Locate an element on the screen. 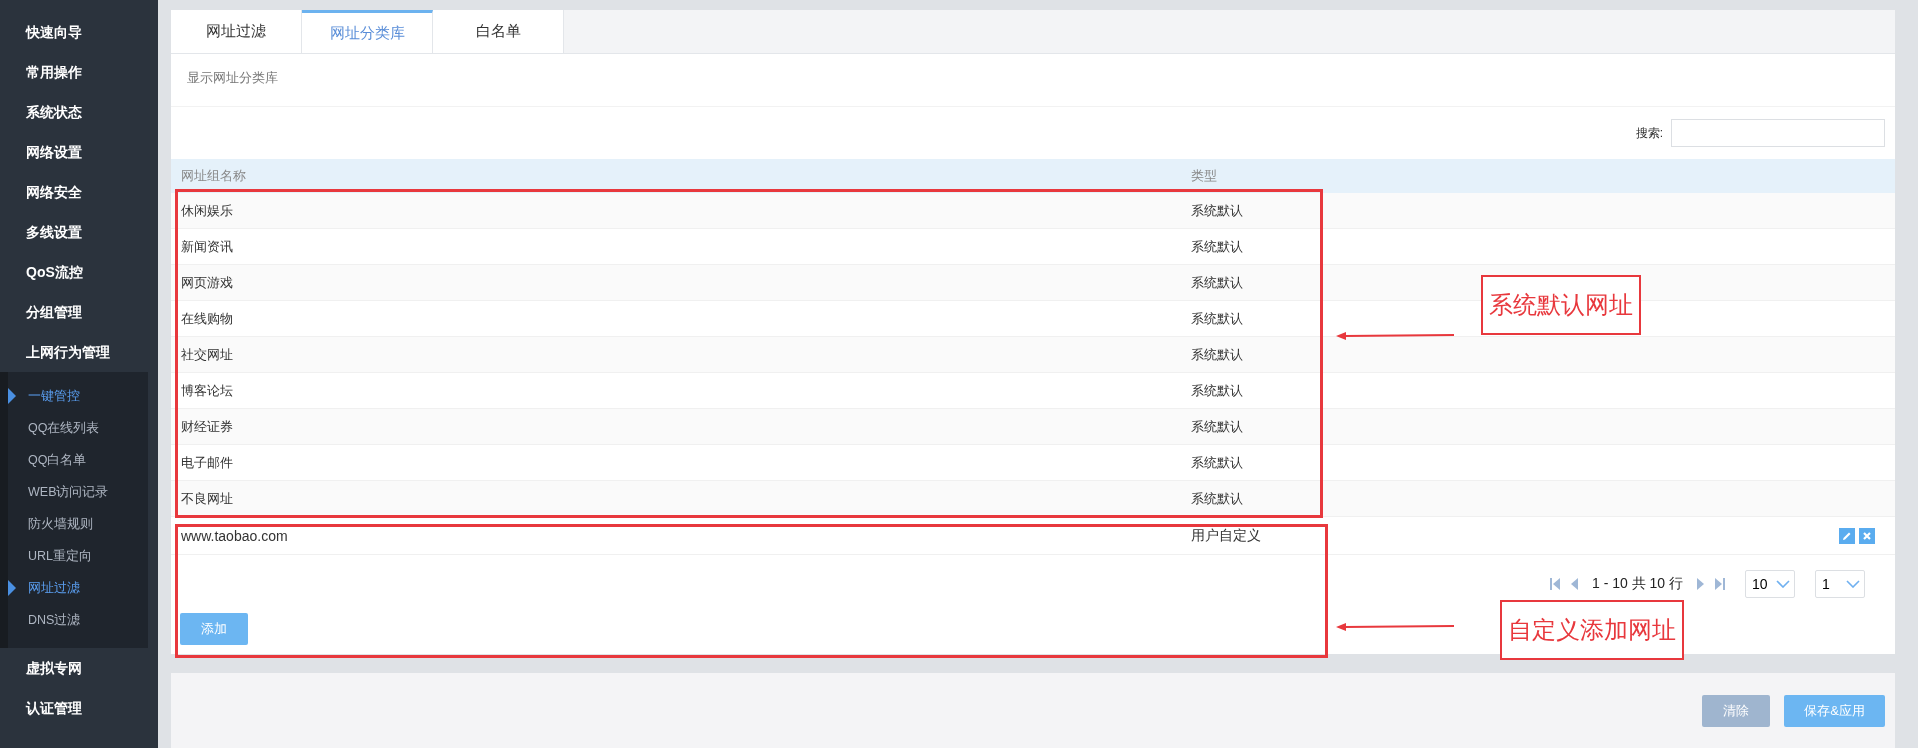  first-page-icon is located at coordinates (1554, 584).